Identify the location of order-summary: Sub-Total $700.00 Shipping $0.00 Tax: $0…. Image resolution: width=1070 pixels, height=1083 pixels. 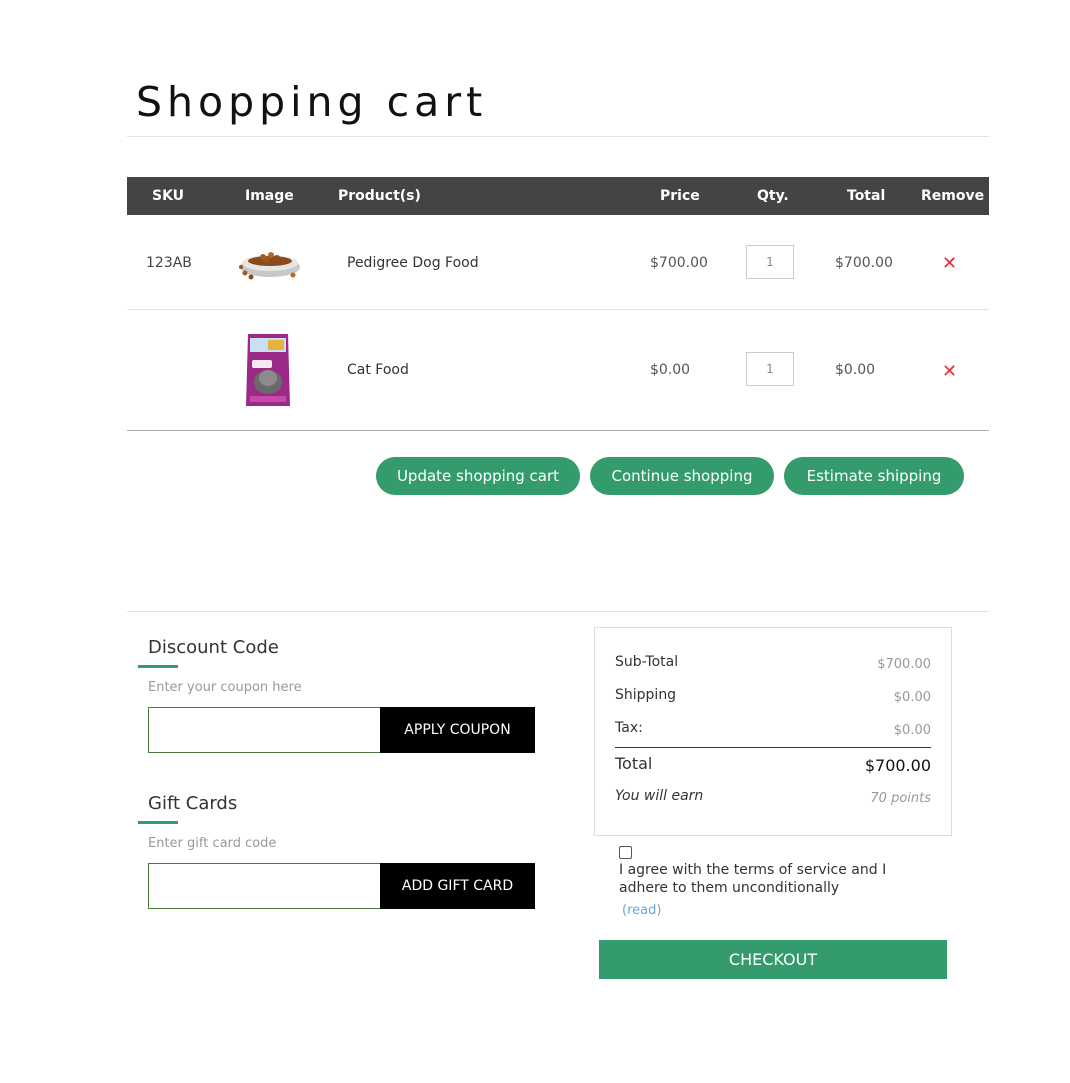
(773, 731).